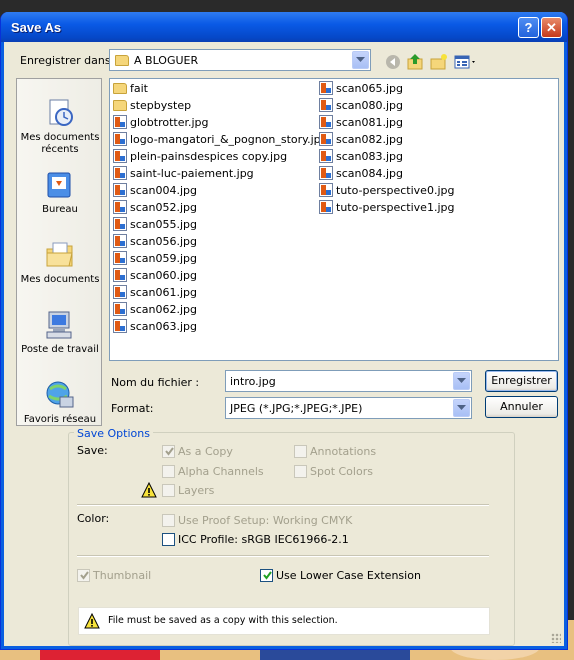  What do you see at coordinates (370, 122) in the screenshot?
I see `file-name: scan081.jpg` at bounding box center [370, 122].